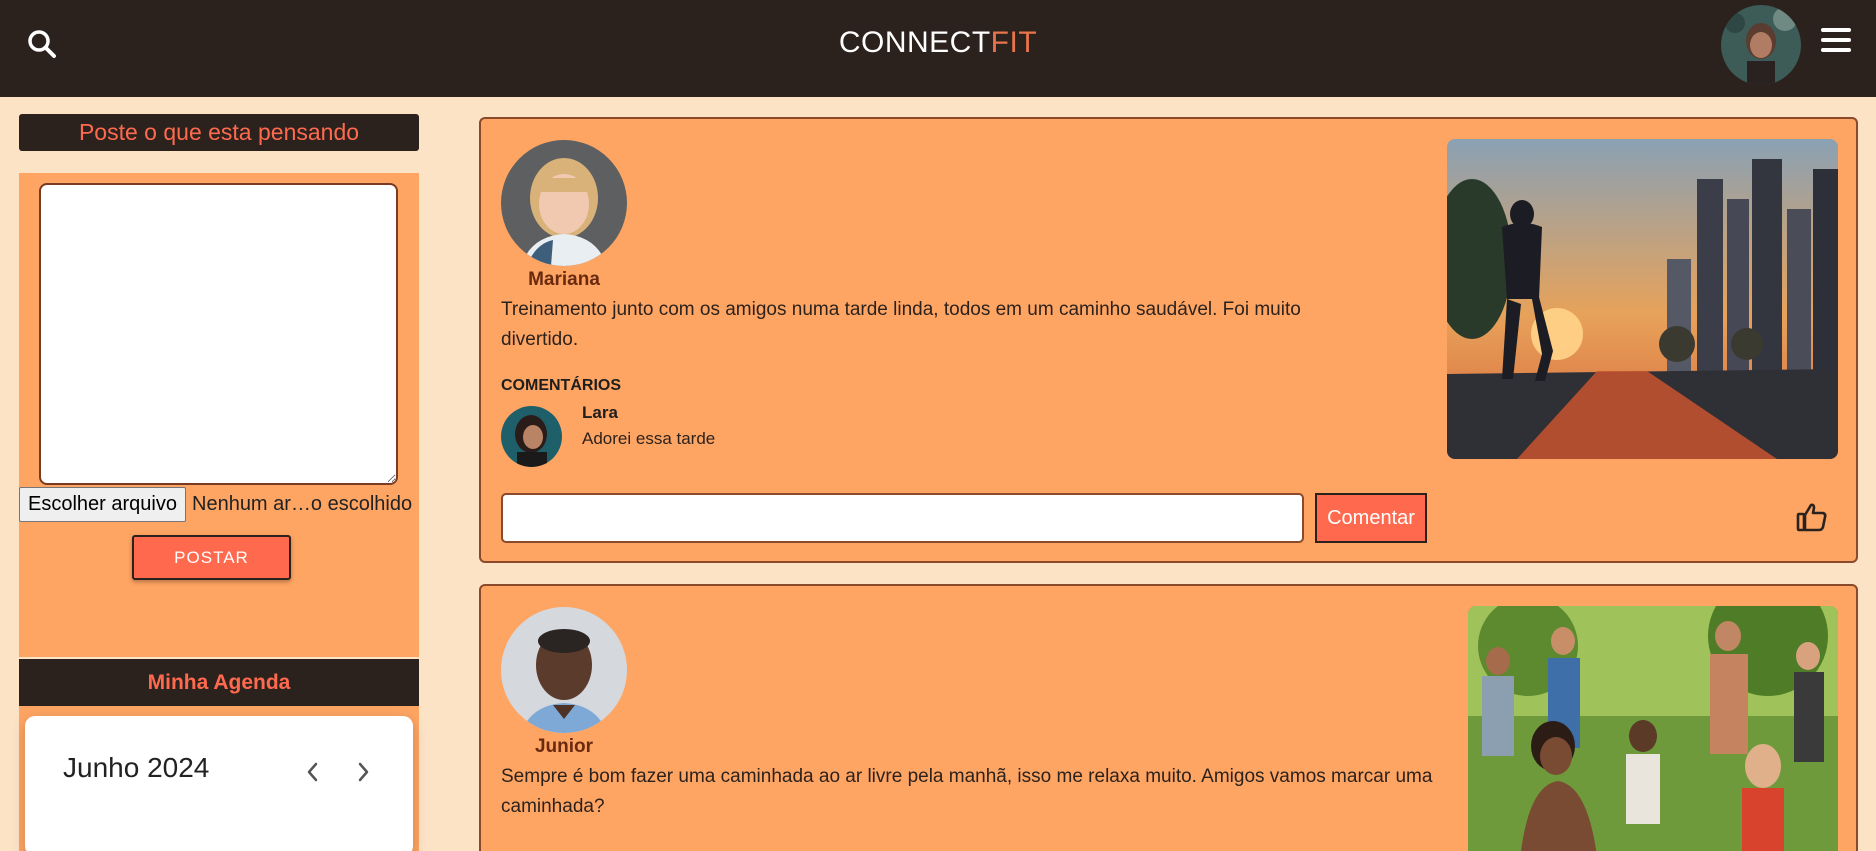 The image size is (1876, 851). What do you see at coordinates (302, 504) in the screenshot?
I see `file-status-text: Nenhum ar…o escolhido` at bounding box center [302, 504].